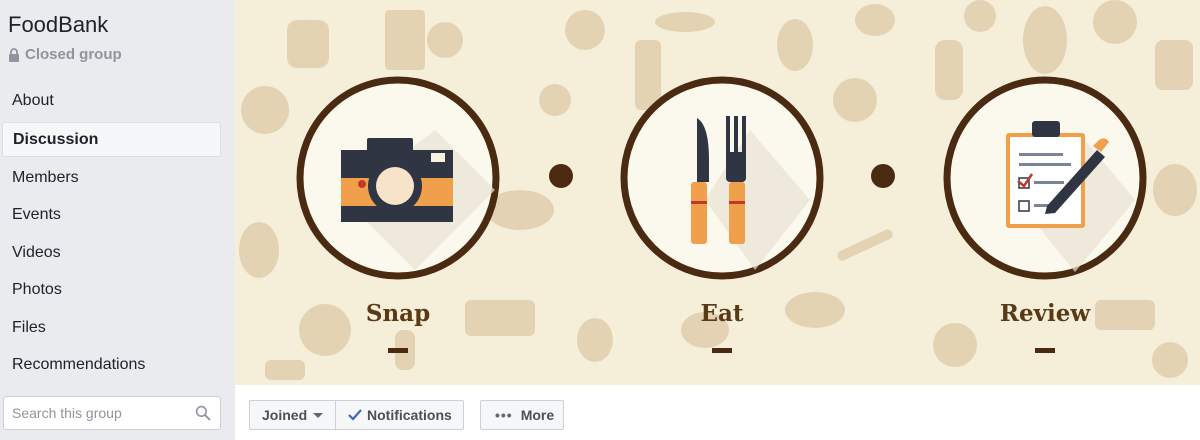 The width and height of the screenshot is (1200, 440). Describe the element at coordinates (1045, 350) in the screenshot. I see `review-dash` at that location.